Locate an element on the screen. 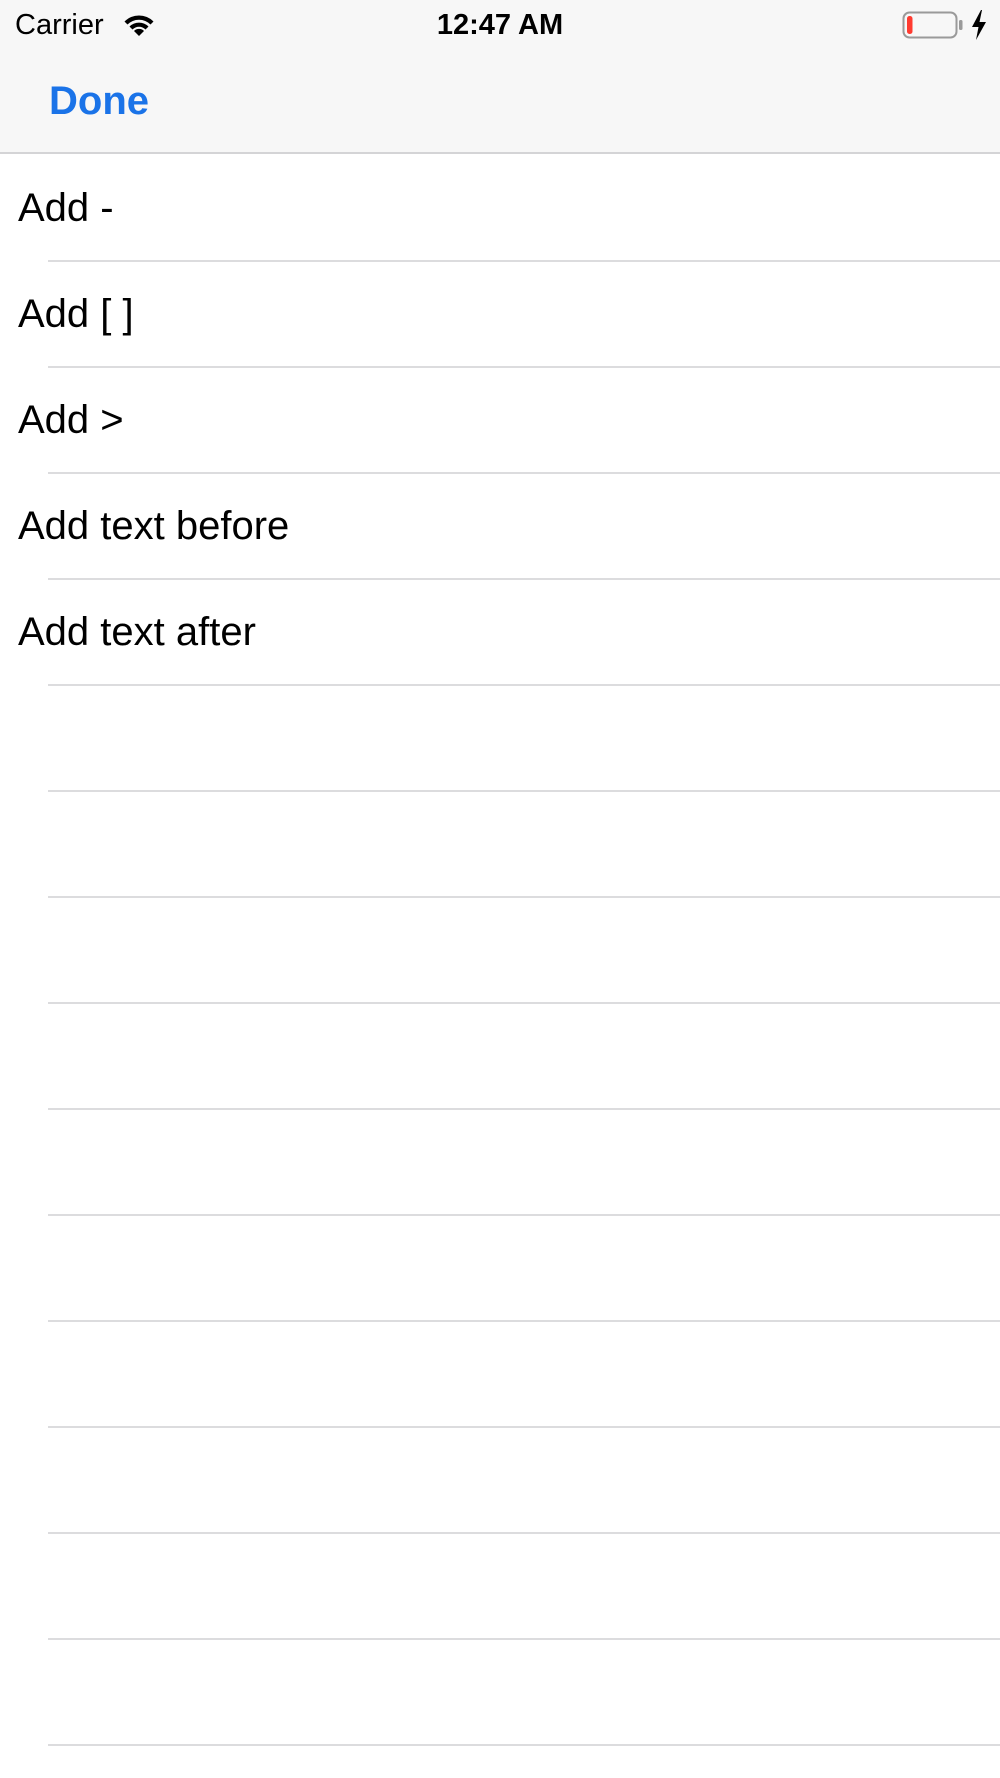  option-label: Add text before is located at coordinates (154, 526).